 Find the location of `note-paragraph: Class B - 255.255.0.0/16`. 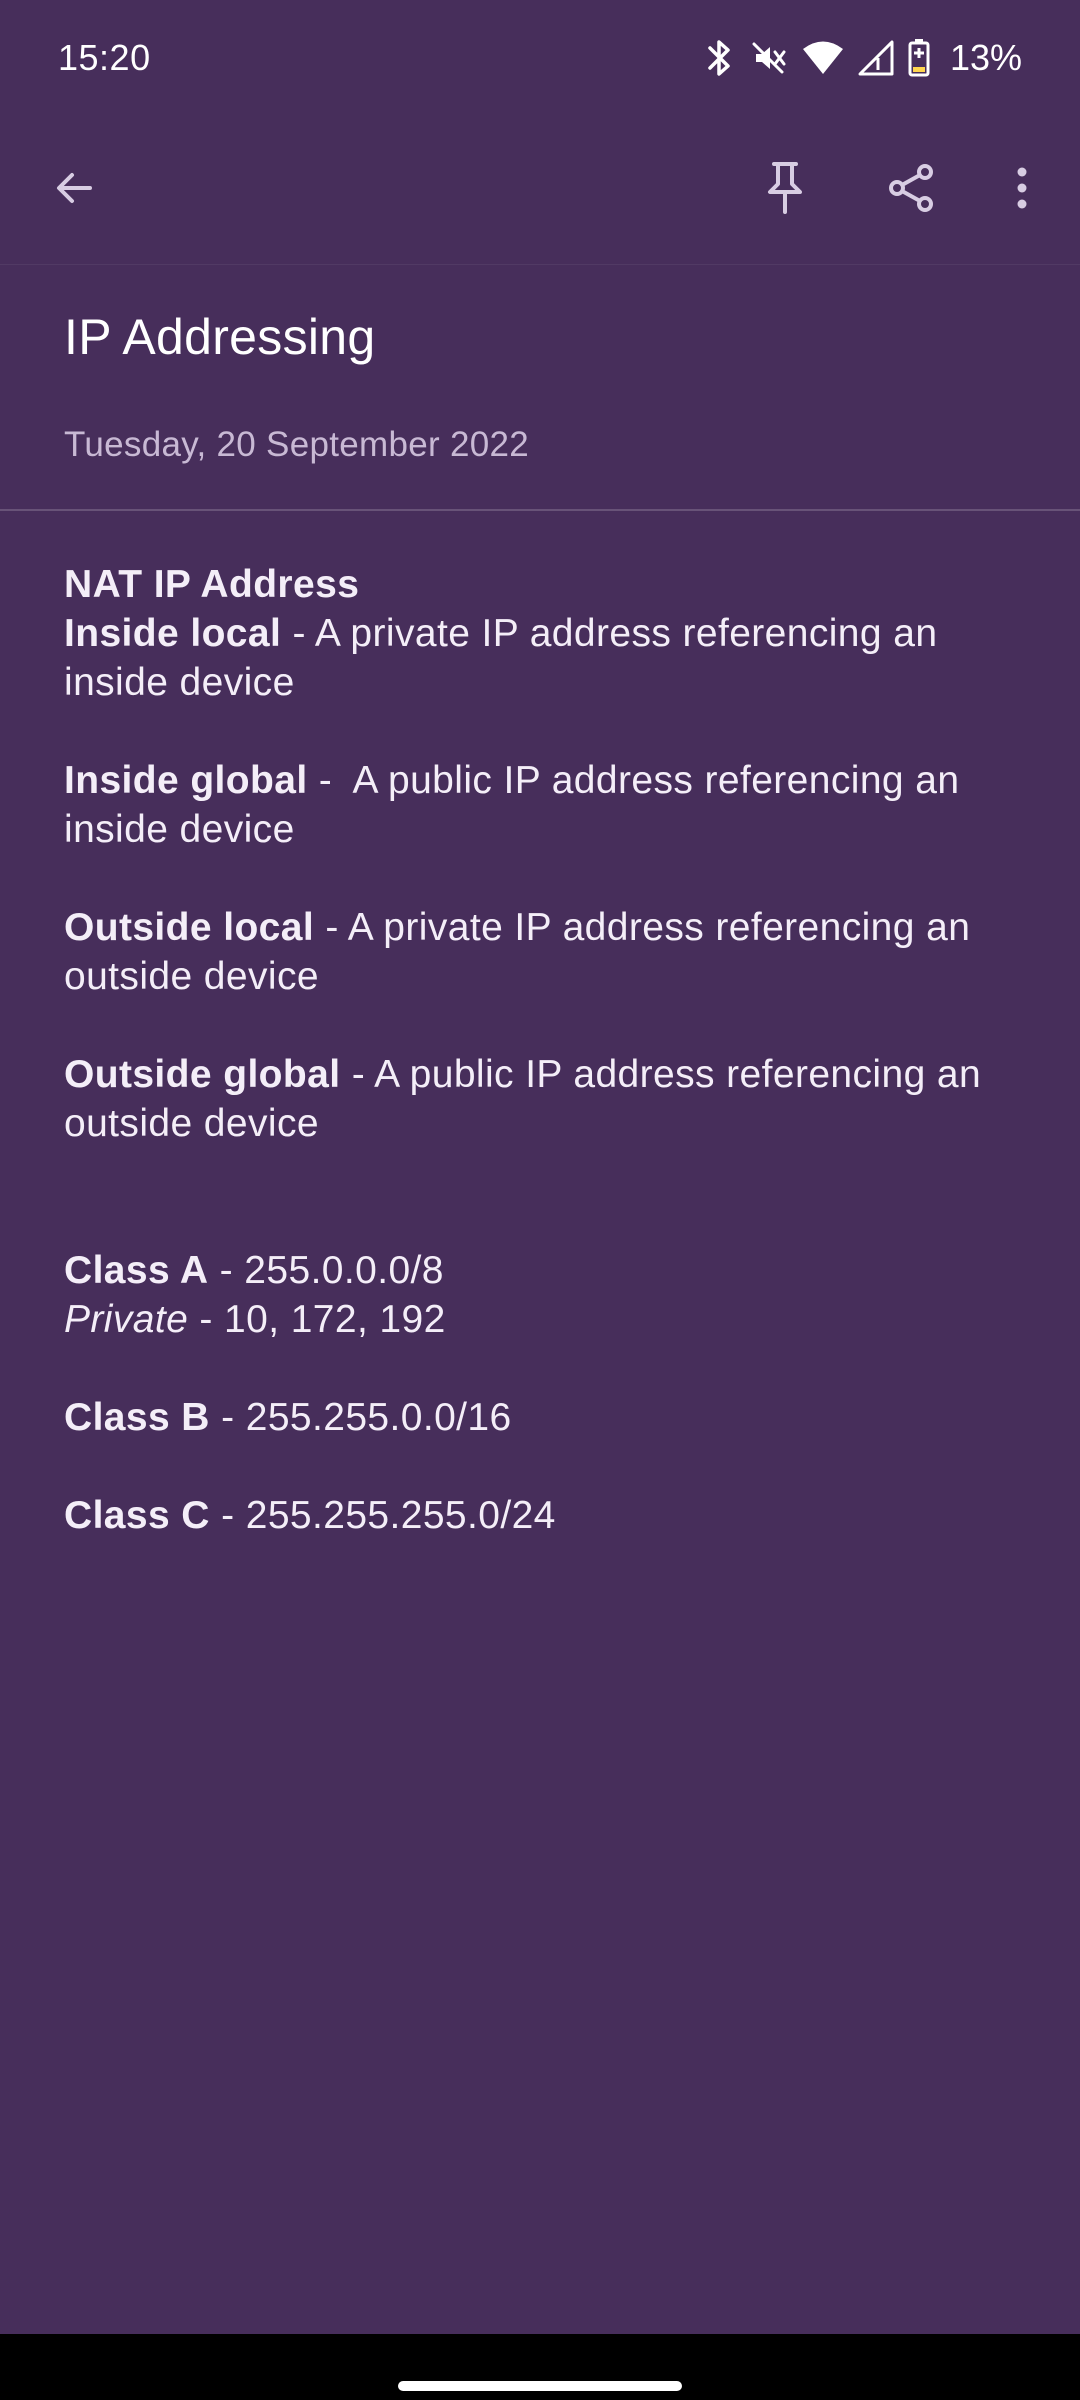

note-paragraph: Class B - 255.255.0.0/16 is located at coordinates (544, 1417).